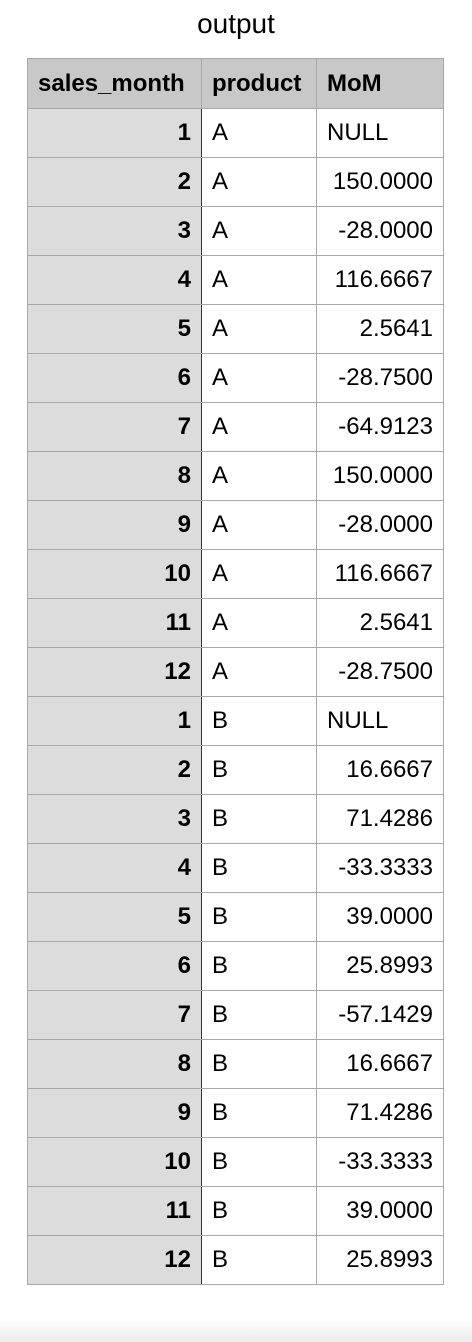 This screenshot has height=1342, width=472. I want to click on table-row: 9 A -28.0000, so click(235, 525).